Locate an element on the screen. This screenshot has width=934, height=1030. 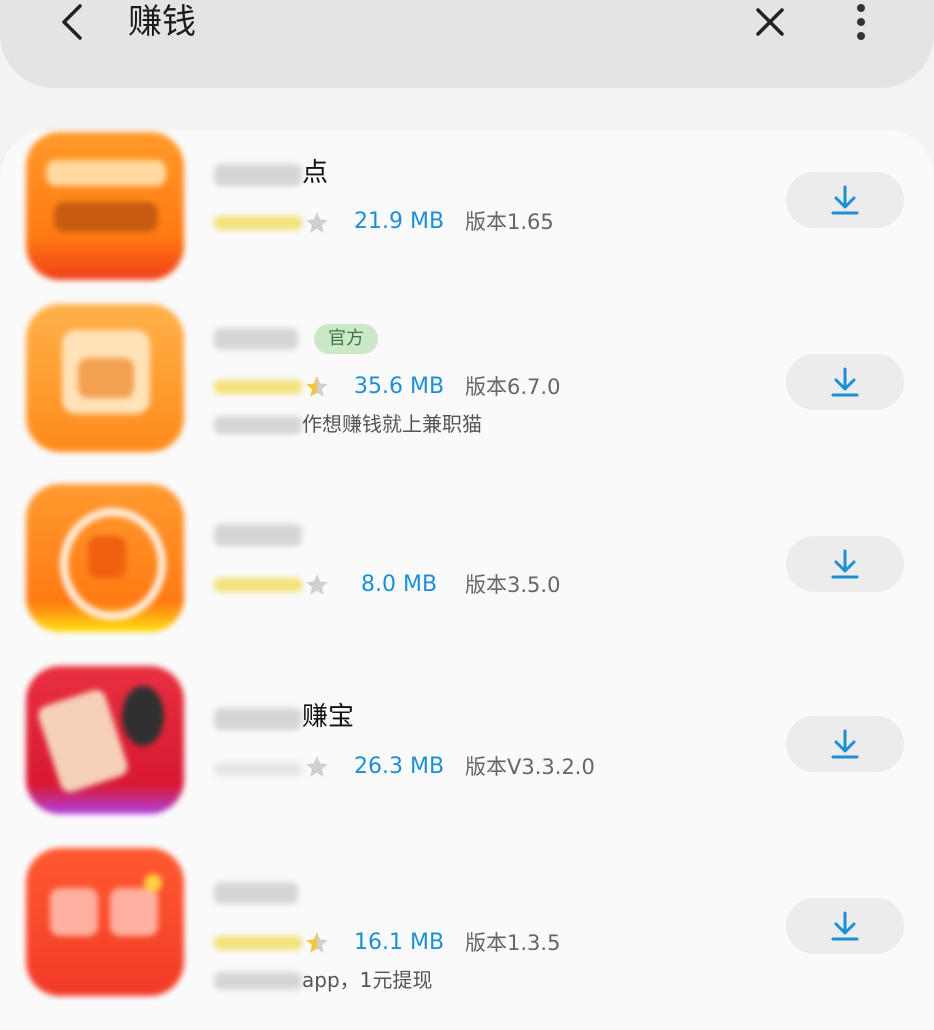
back-button is located at coordinates (74, 22).